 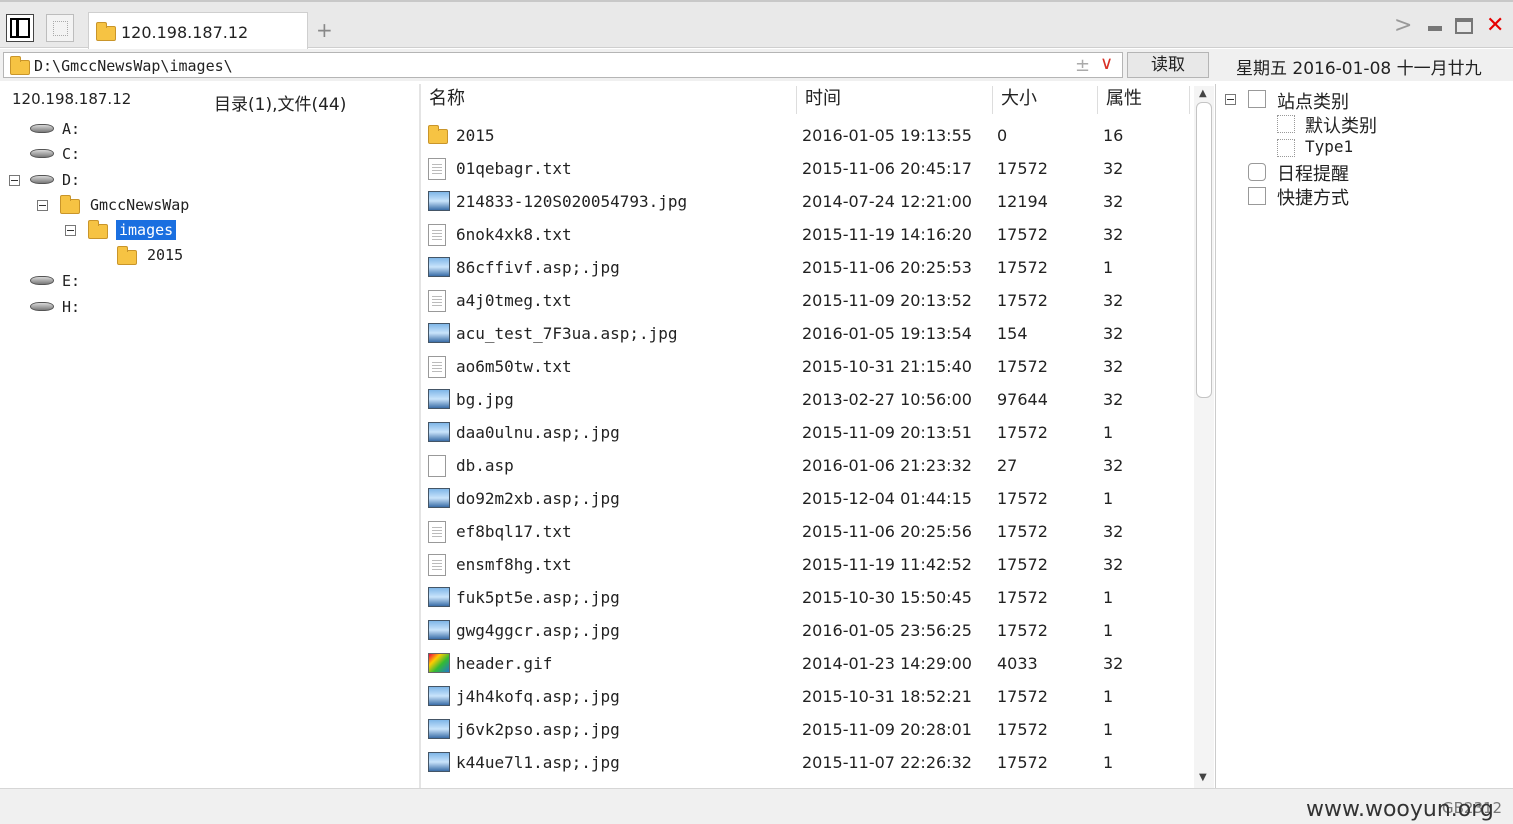 What do you see at coordinates (1257, 196) in the screenshot?
I see `shortcut-icon` at bounding box center [1257, 196].